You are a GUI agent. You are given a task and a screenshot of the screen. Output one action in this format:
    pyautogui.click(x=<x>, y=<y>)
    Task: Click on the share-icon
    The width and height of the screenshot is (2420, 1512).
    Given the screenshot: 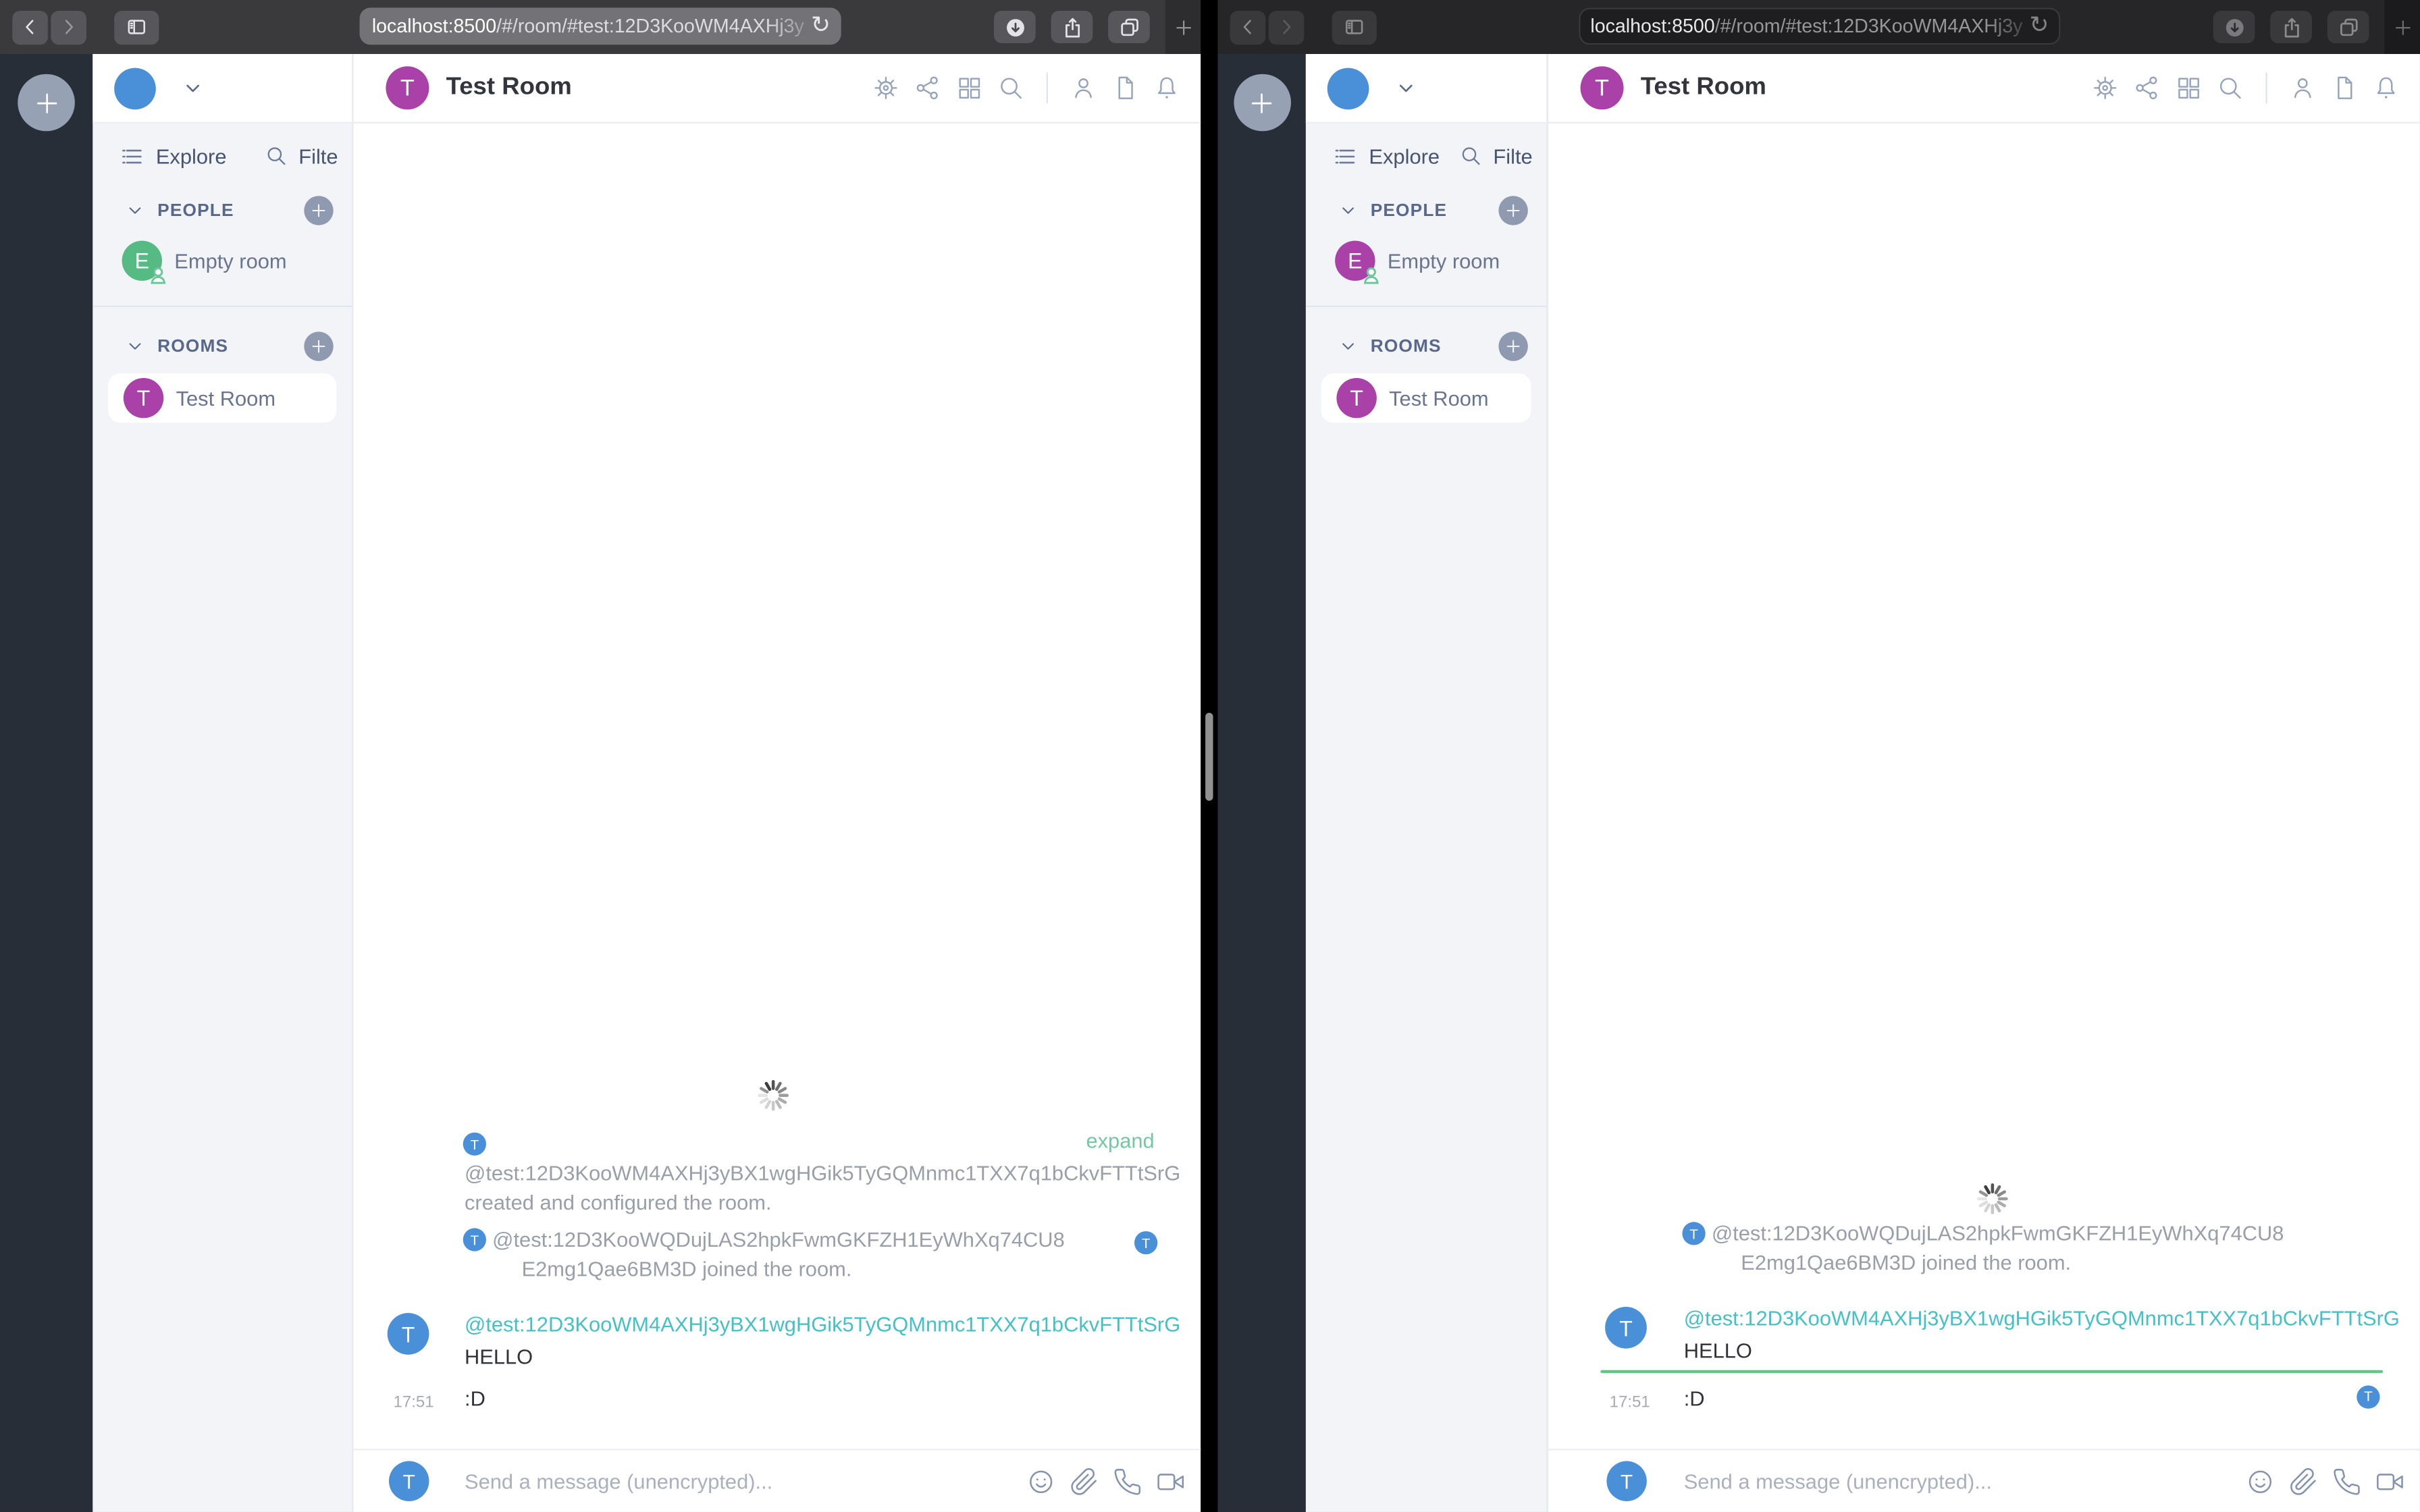 What is the action you would take?
    pyautogui.click(x=1071, y=27)
    